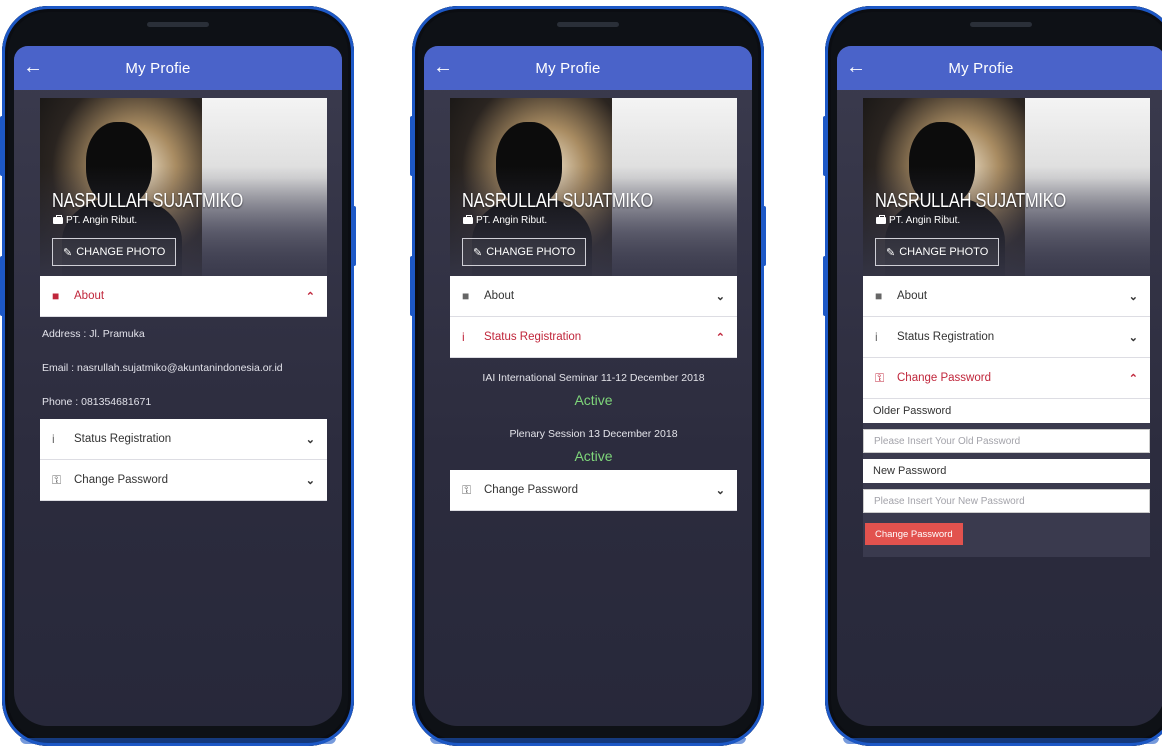 This screenshot has height=747, width=1162. I want to click on new-password-input, so click(1006, 501).